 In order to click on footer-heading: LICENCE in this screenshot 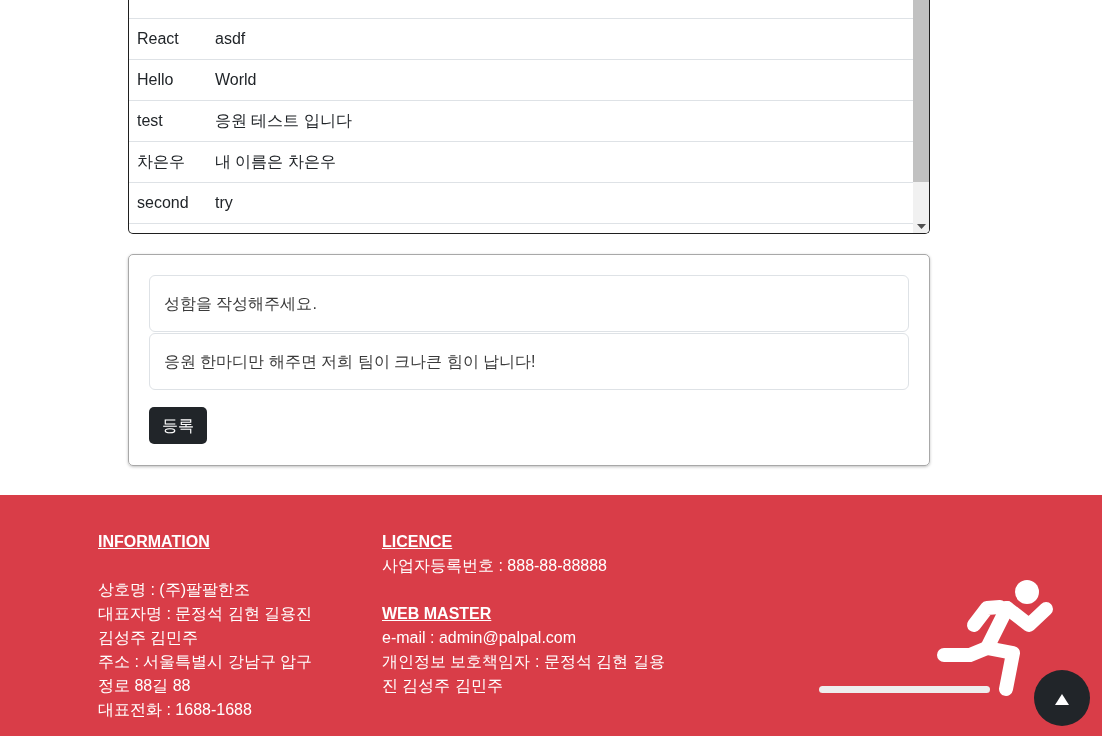, I will do `click(418, 542)`.